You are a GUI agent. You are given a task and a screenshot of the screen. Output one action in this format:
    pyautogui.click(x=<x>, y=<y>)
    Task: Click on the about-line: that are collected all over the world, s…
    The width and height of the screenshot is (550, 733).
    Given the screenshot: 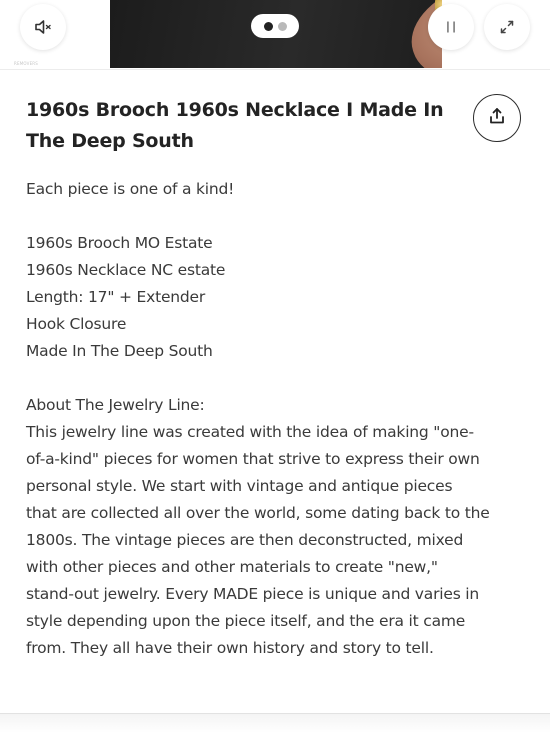 What is the action you would take?
    pyautogui.click(x=258, y=513)
    